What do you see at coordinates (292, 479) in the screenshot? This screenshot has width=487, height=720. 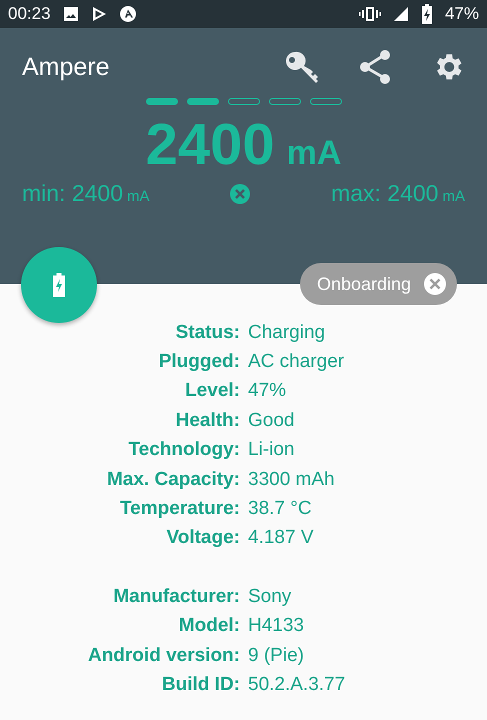 I see `info-value: 3300 mAh` at bounding box center [292, 479].